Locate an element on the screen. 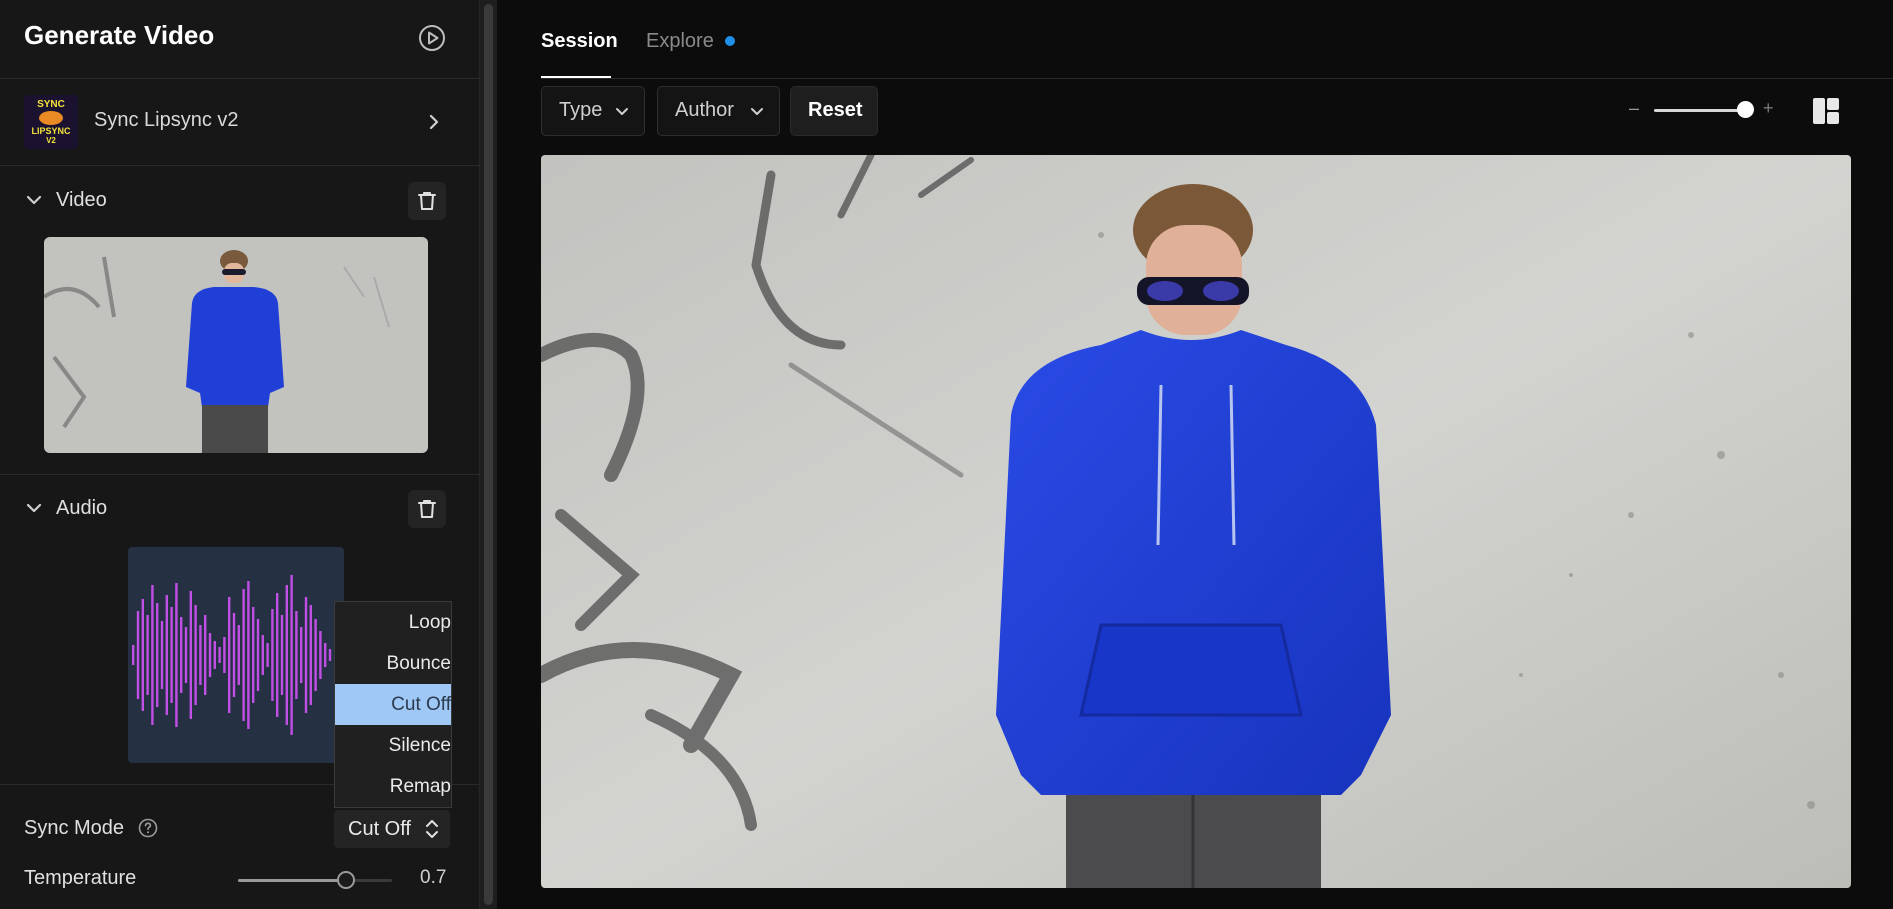  model-thumb-text-lipsync: LIPSYNC is located at coordinates (51, 131).